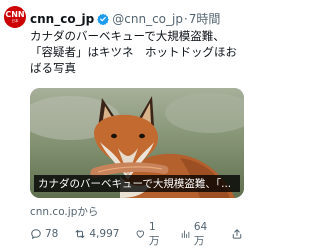 The height and width of the screenshot is (250, 320). Describe the element at coordinates (64, 211) in the screenshot. I see `link-source: cnn.co.jpから` at that location.